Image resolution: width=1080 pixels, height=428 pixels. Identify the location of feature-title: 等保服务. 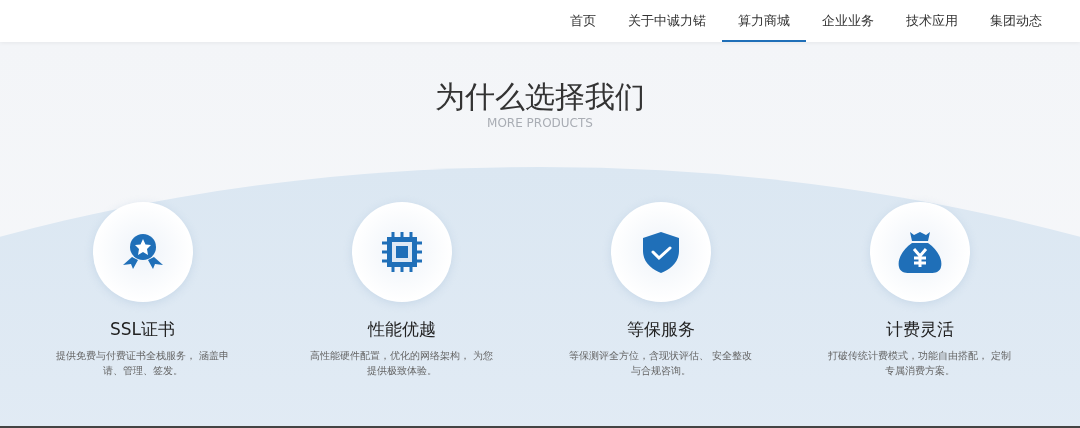
(660, 329).